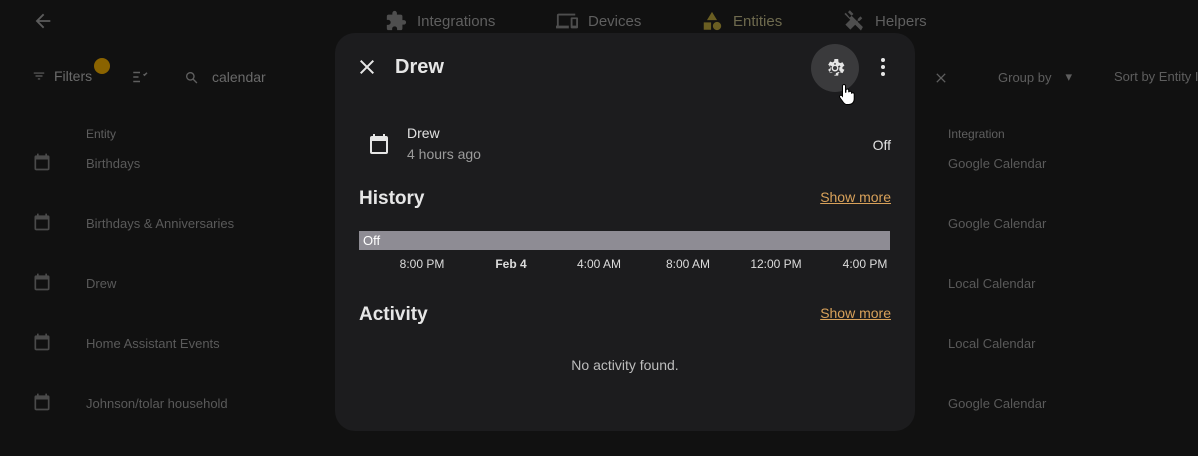 Image resolution: width=1198 pixels, height=456 pixels. Describe the element at coordinates (853, 20) in the screenshot. I see `tools-icon` at that location.